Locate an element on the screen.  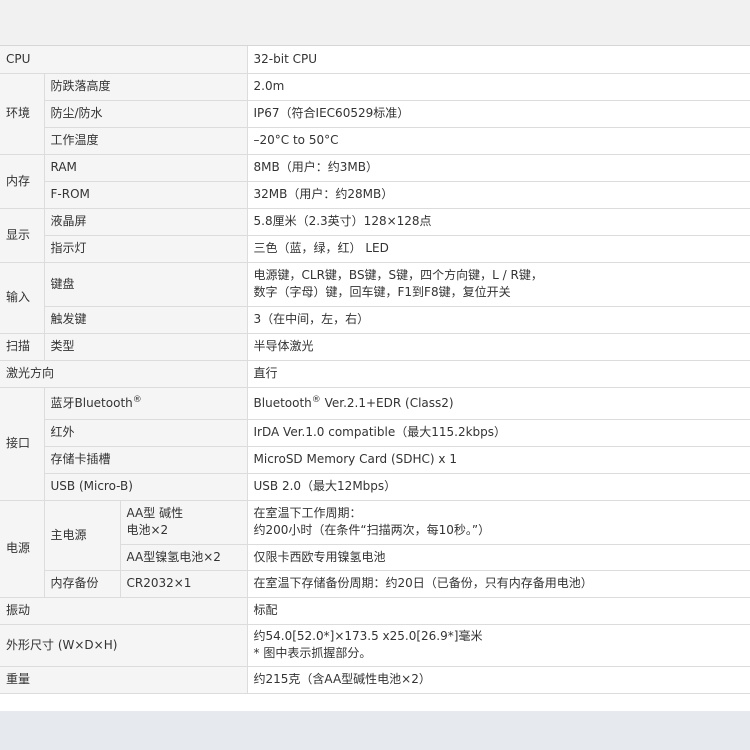
main-power-label: 主电源 is located at coordinates (82, 535).